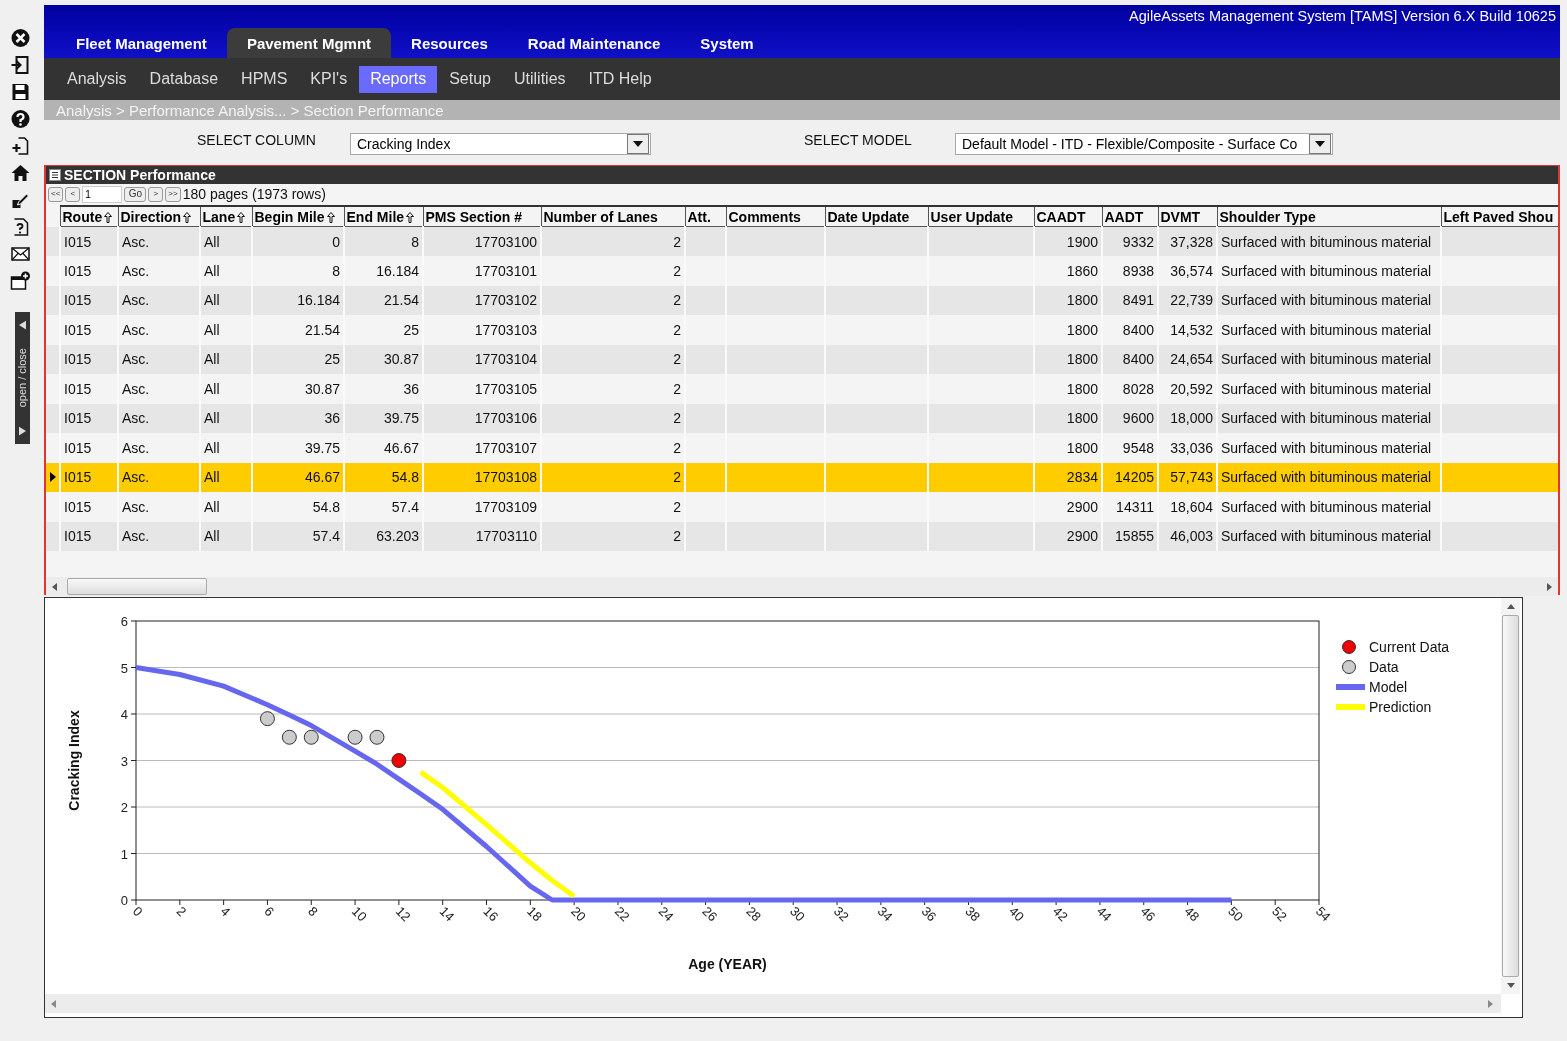 Image resolution: width=1567 pixels, height=1041 pixels. Describe the element at coordinates (1510, 606) in the screenshot. I see `scroll-up-icon` at that location.